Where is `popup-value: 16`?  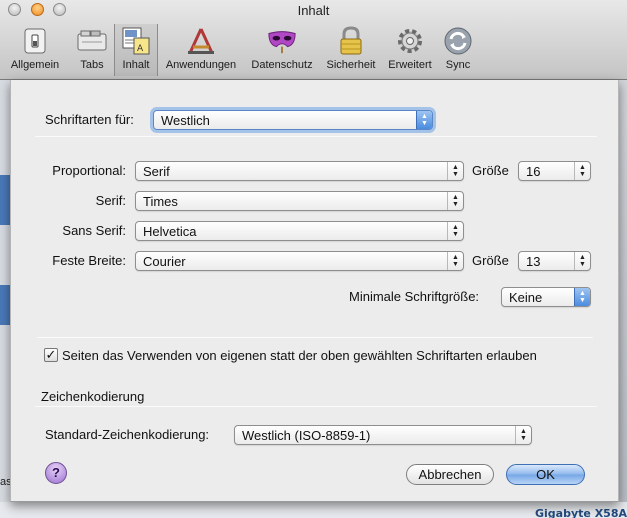 popup-value: 16 is located at coordinates (533, 171).